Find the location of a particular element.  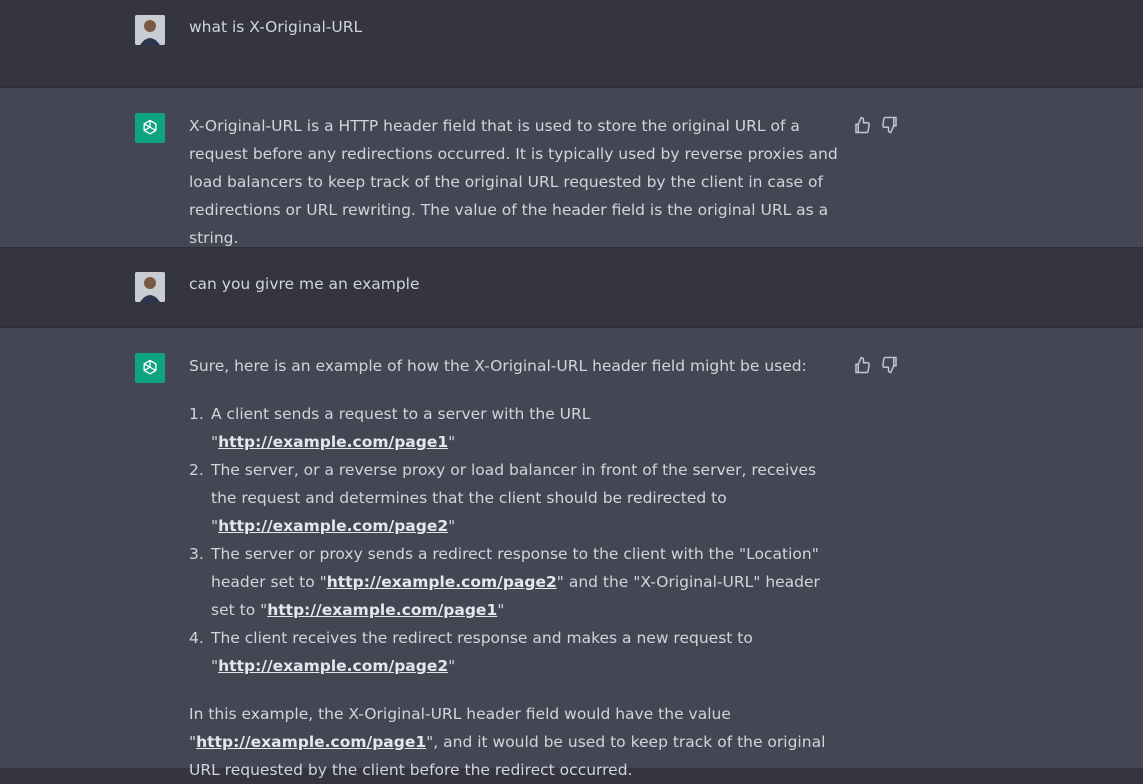

user-message-text: what is X-Original-URL is located at coordinates (276, 27).